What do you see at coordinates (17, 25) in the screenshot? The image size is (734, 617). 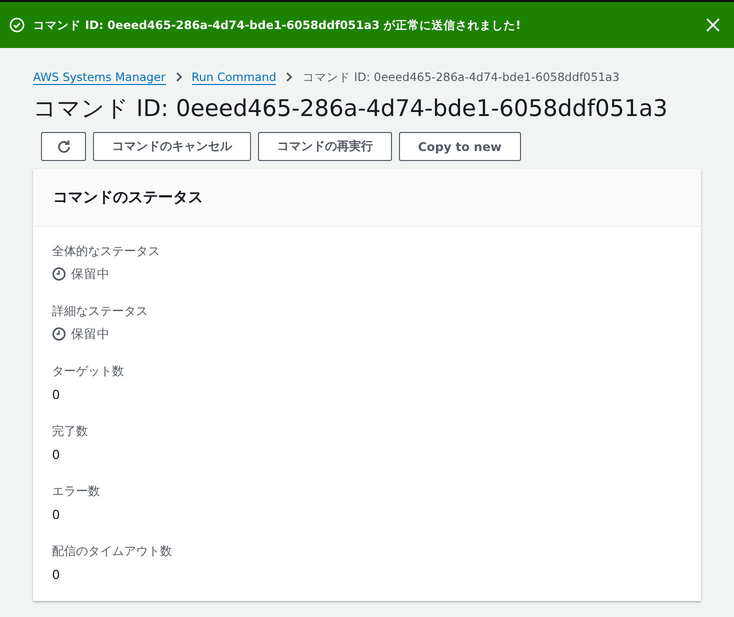 I see `check-circle-icon` at bounding box center [17, 25].